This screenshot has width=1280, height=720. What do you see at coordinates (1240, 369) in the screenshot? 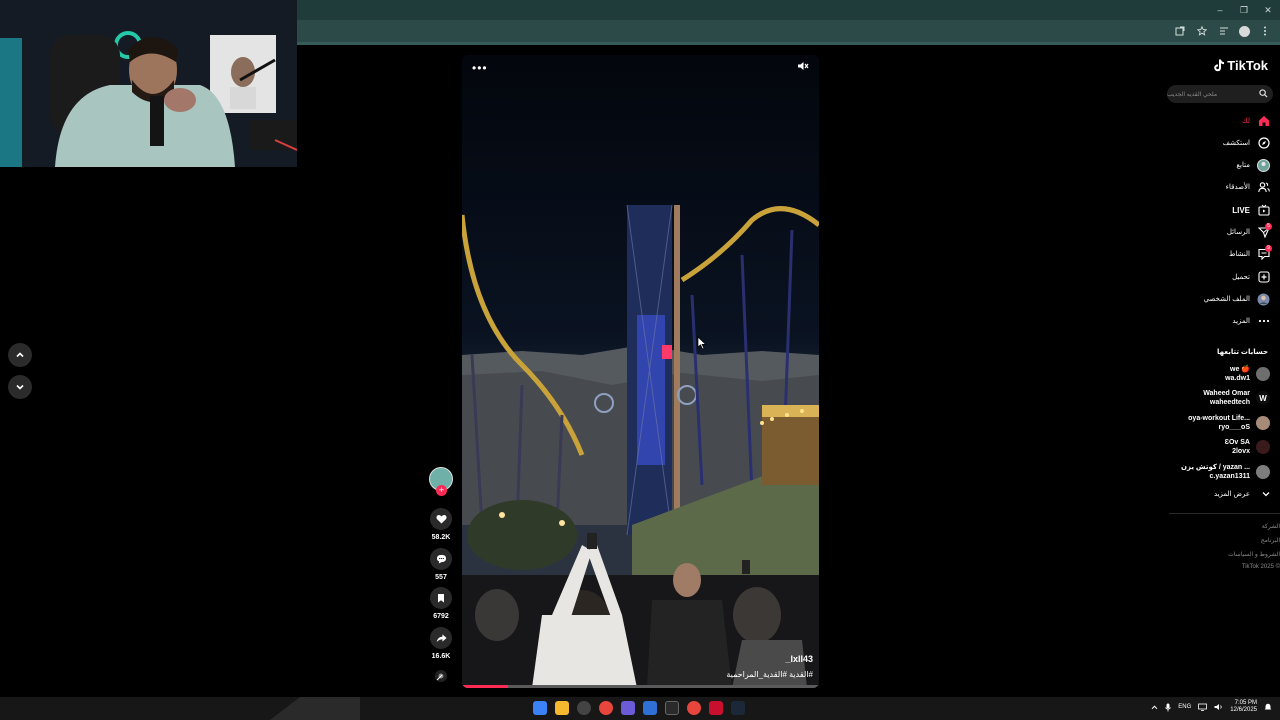
I see `account-name: we 🍎` at bounding box center [1240, 369].